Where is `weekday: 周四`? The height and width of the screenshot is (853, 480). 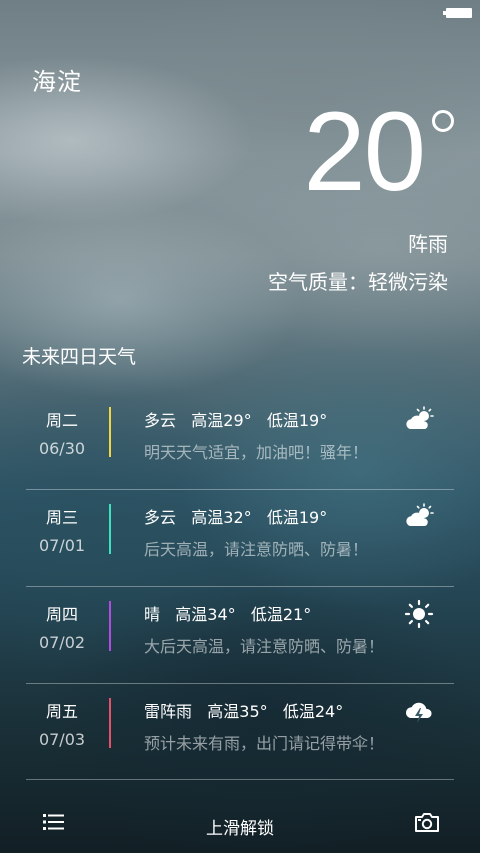
weekday: 周四 is located at coordinates (61, 614).